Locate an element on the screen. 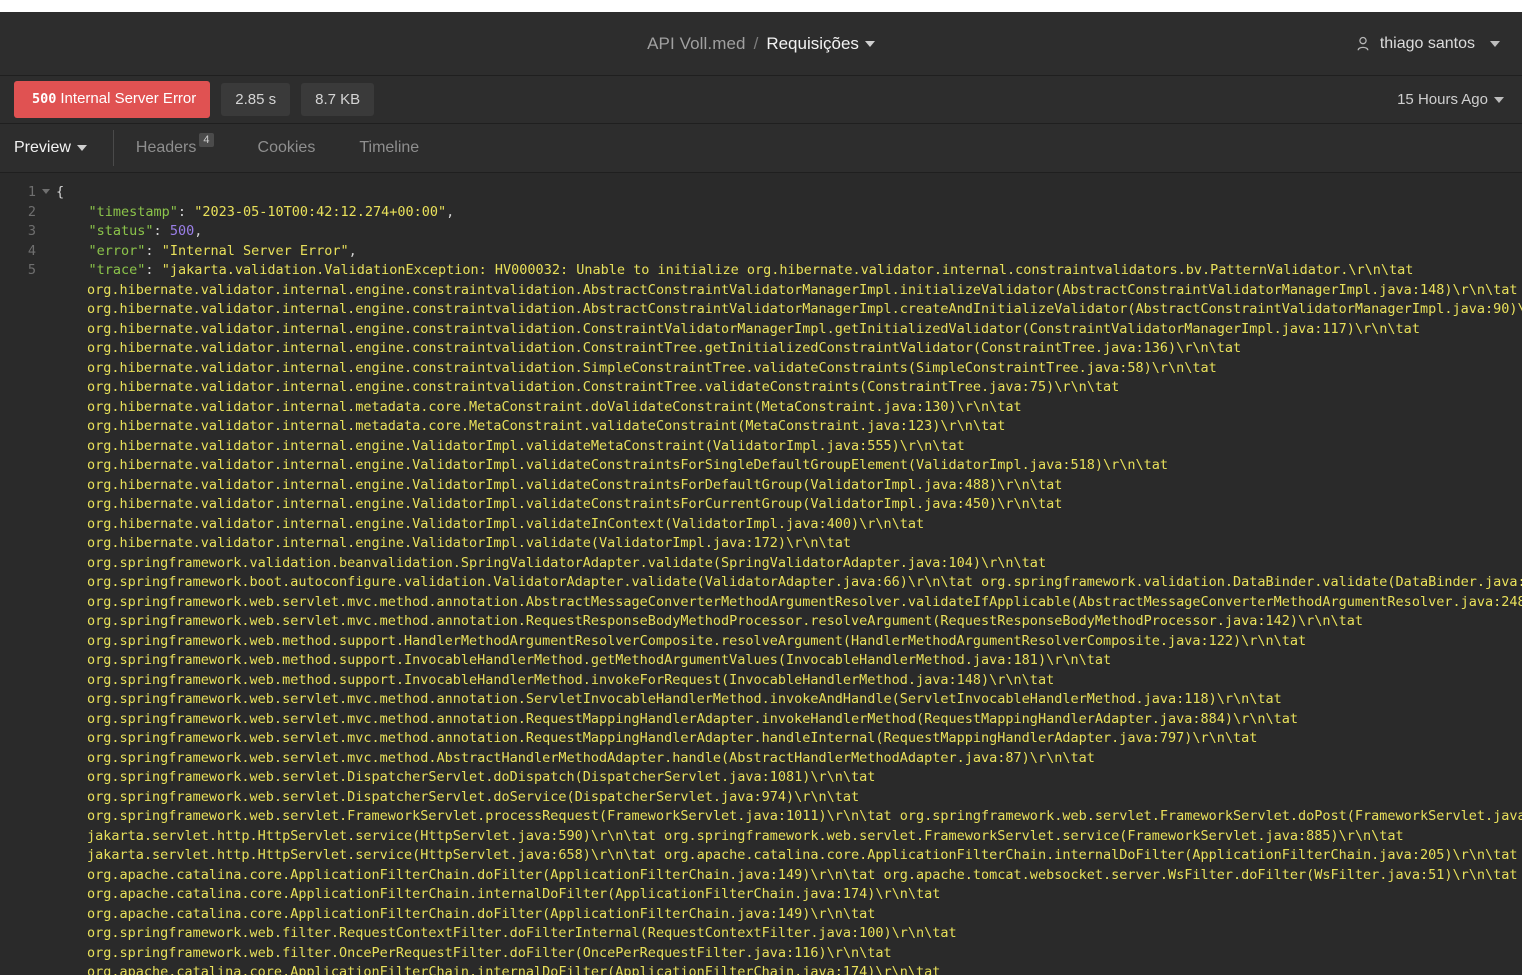 The height and width of the screenshot is (975, 1522). tab-cookies: Cookies is located at coordinates (287, 148).